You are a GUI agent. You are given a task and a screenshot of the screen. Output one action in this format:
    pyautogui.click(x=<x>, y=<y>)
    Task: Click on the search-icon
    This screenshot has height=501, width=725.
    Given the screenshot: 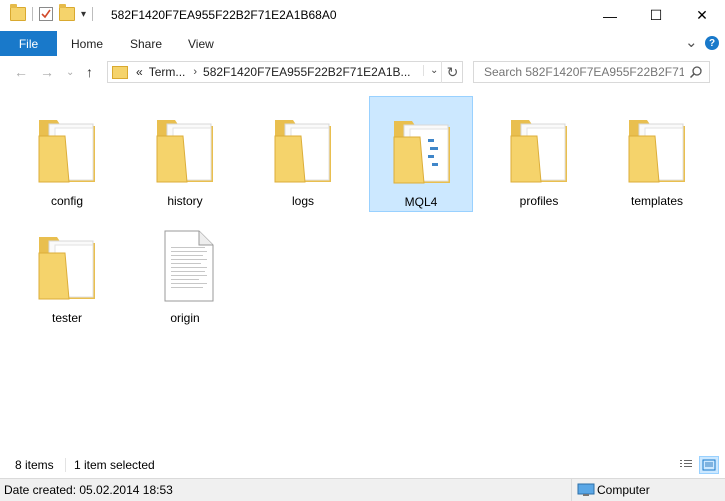 What is the action you would take?
    pyautogui.click(x=696, y=73)
    